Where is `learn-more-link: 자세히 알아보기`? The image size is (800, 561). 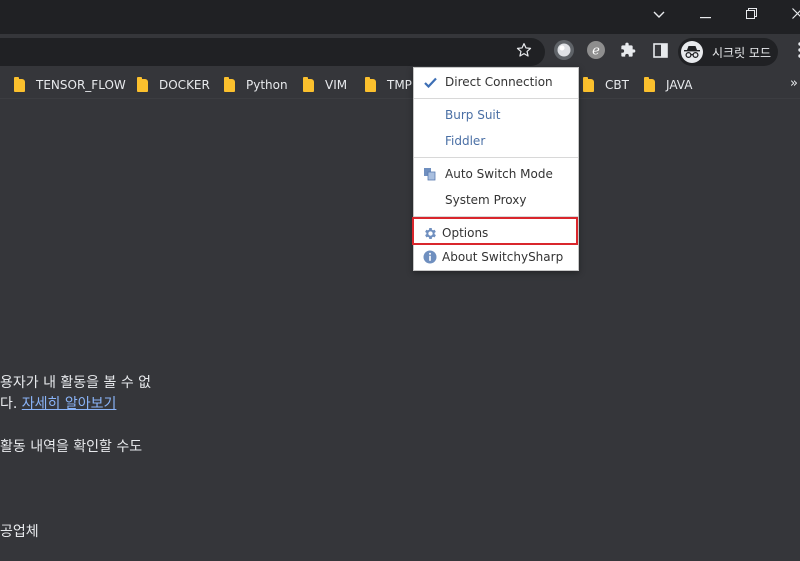 learn-more-link: 자세히 알아보기 is located at coordinates (69, 404).